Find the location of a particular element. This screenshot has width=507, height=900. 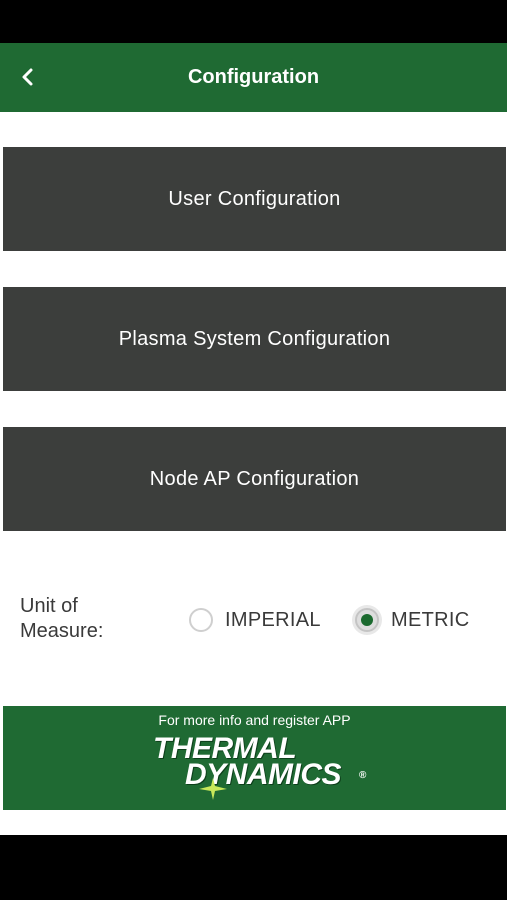

imperial-radio-button is located at coordinates (201, 620).